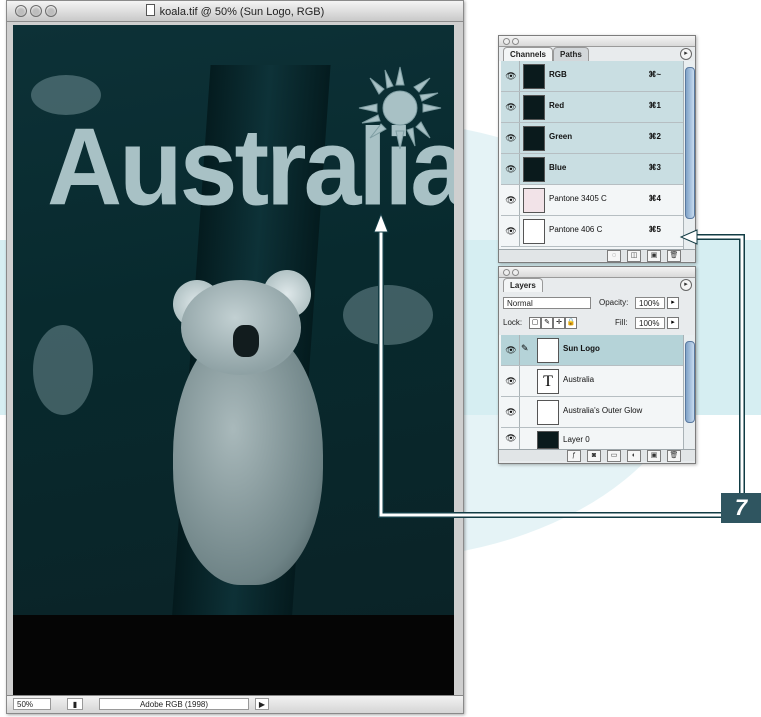 The width and height of the screenshot is (761, 717). What do you see at coordinates (381, 222) in the screenshot?
I see `callout-arrow-up-icon` at bounding box center [381, 222].